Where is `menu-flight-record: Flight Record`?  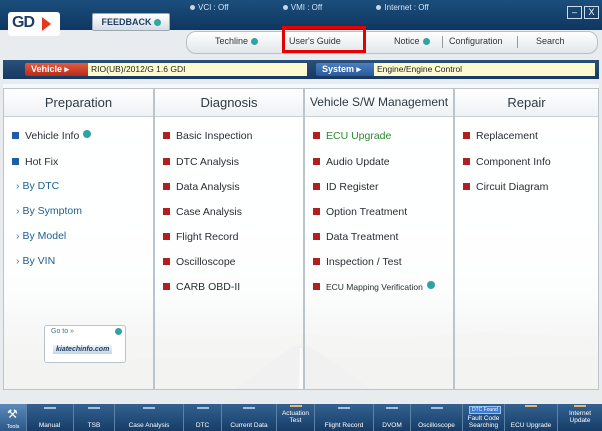
menu-flight-record: Flight Record is located at coordinates (200, 237).